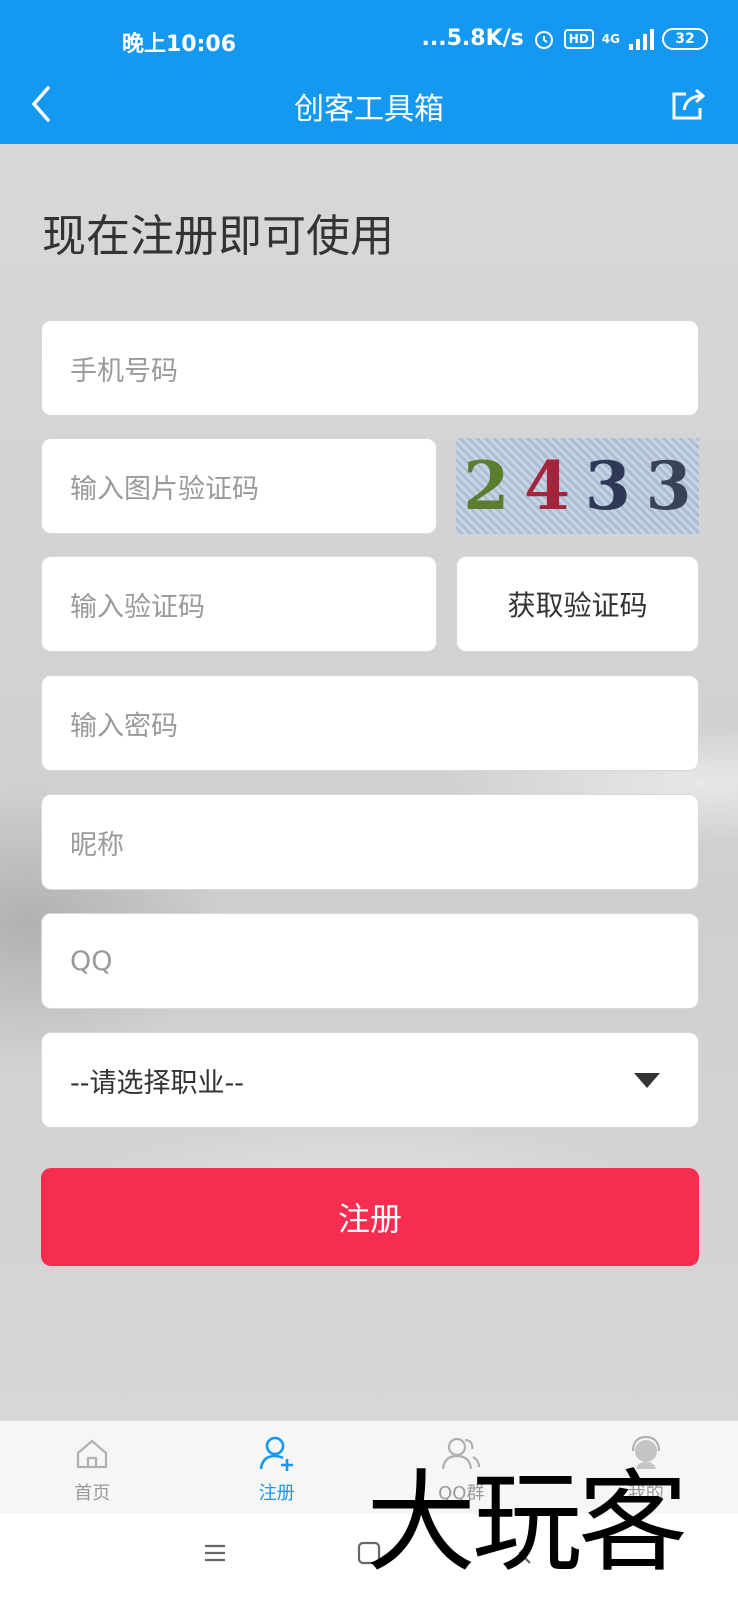  What do you see at coordinates (215, 1553) in the screenshot?
I see `menu-icon` at bounding box center [215, 1553].